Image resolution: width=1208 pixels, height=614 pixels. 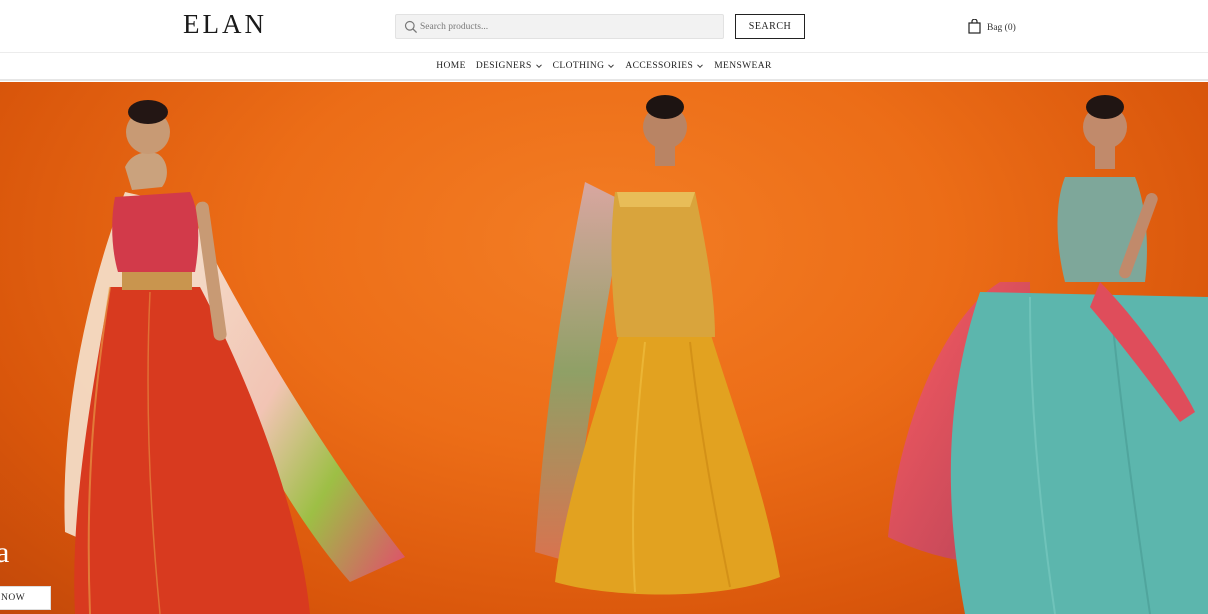 I want to click on bag-link: Bag (0), so click(x=992, y=26).